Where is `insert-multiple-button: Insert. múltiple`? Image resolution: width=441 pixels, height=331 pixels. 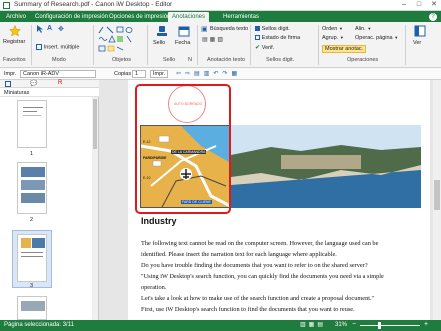 insert-multiple-button: Insert. múltiple is located at coordinates (63, 48).